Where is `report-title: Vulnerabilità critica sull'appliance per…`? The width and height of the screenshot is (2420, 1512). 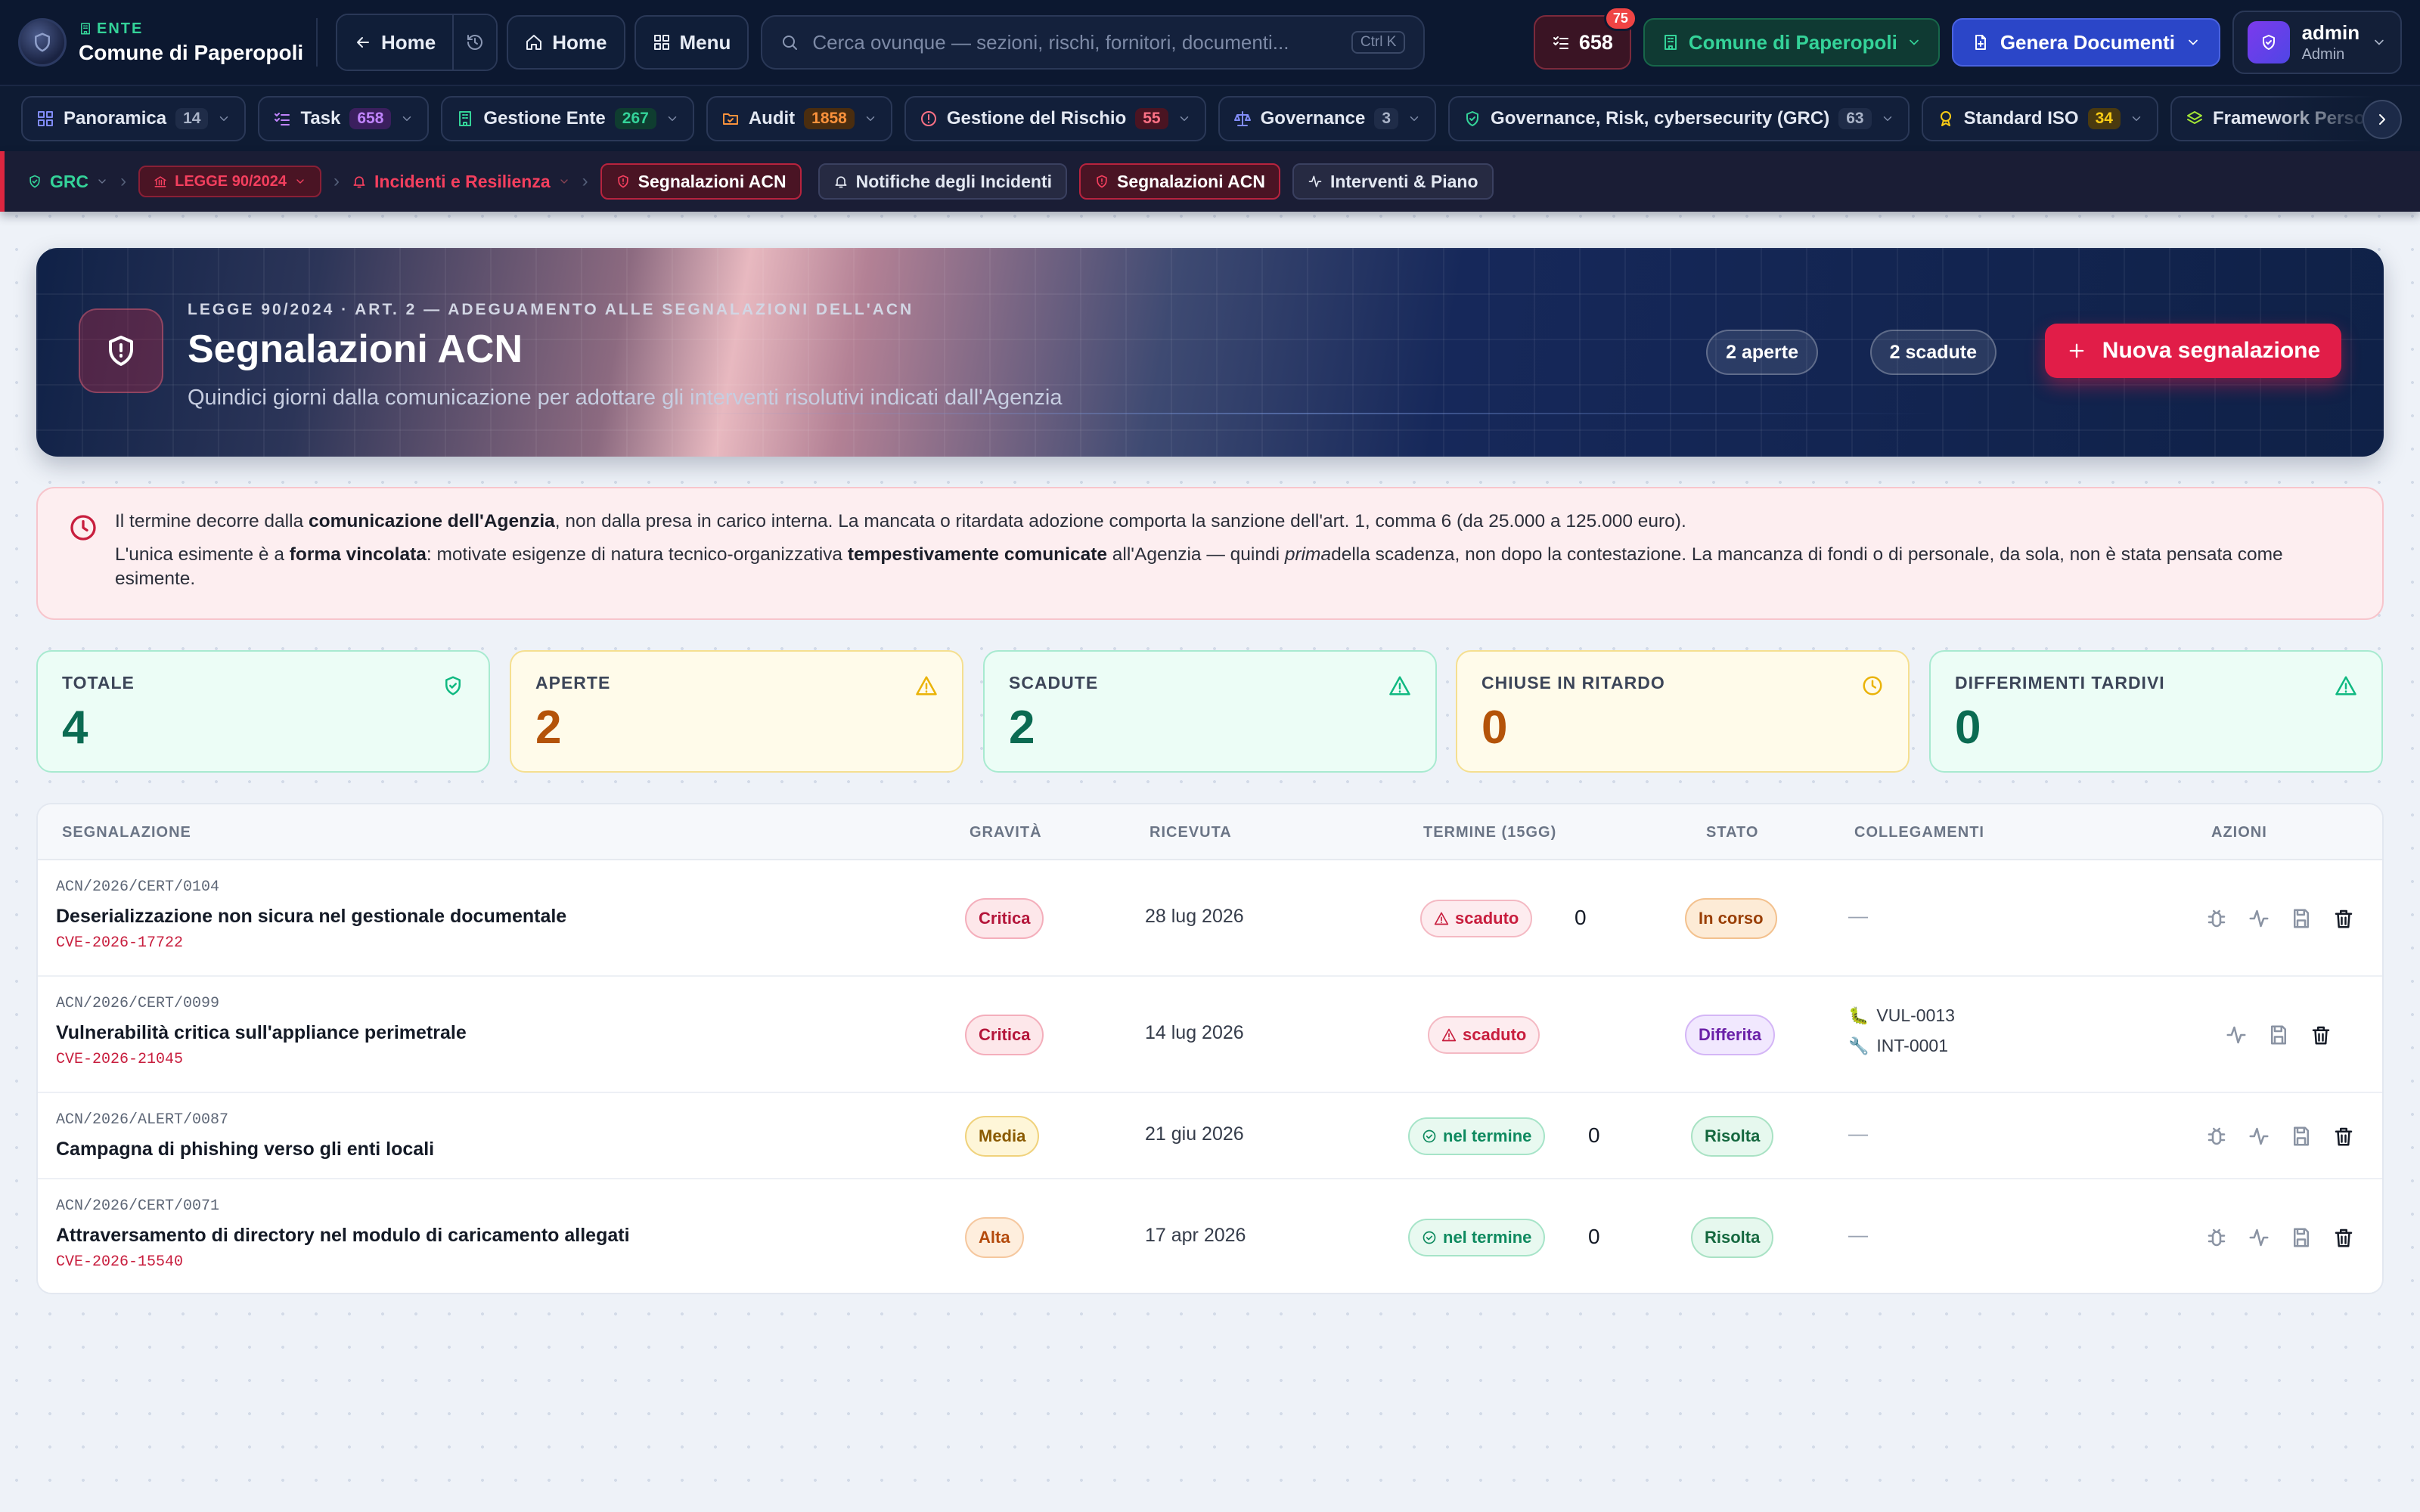 report-title: Vulnerabilità critica sull'appliance per… is located at coordinates (261, 1033).